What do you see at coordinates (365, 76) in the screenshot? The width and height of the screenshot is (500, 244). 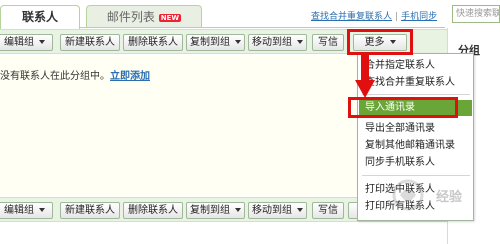 I see `annotation-arrow-icon` at bounding box center [365, 76].